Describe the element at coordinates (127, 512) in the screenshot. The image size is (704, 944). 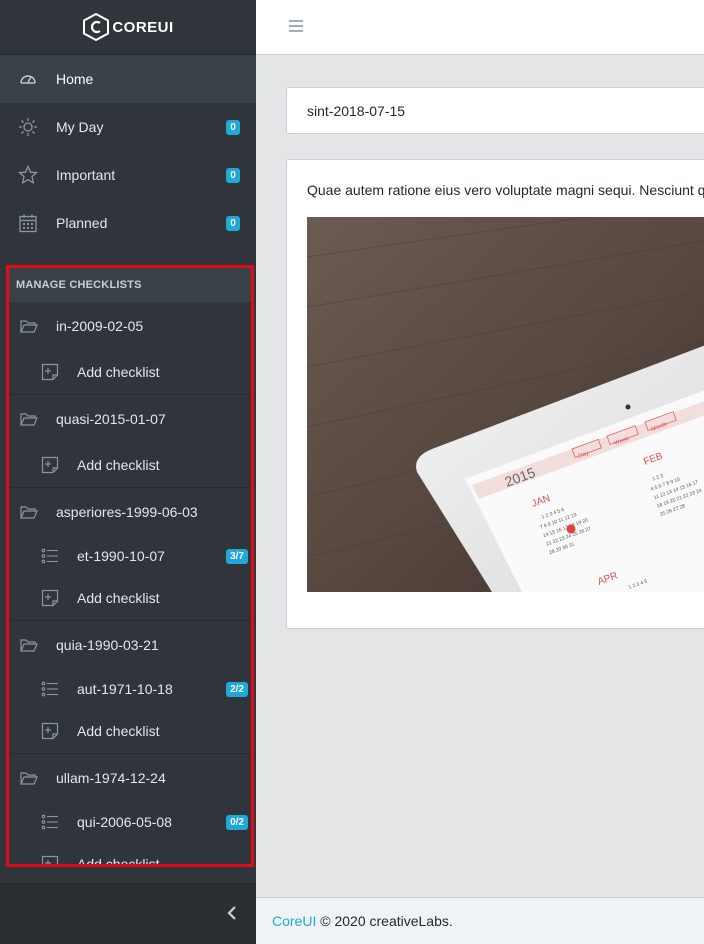
I see `checklist-group-name: asperiores-1999-06-03` at that location.